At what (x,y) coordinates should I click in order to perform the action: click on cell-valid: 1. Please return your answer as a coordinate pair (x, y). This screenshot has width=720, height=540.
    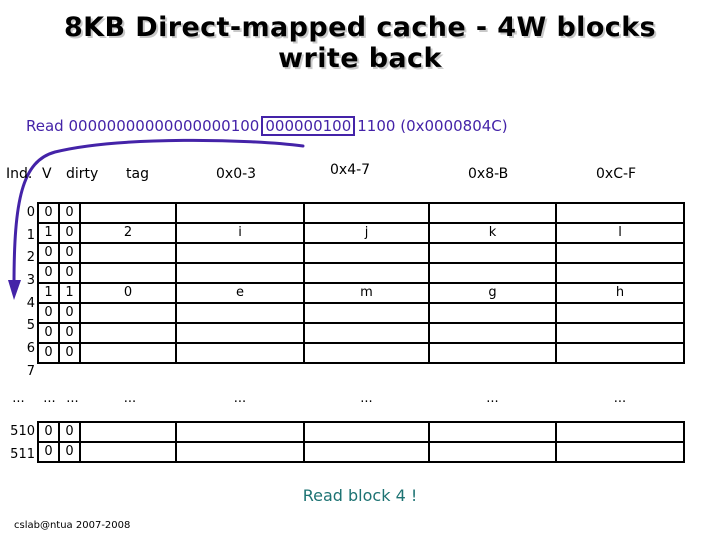
    Looking at the image, I should click on (48, 233).